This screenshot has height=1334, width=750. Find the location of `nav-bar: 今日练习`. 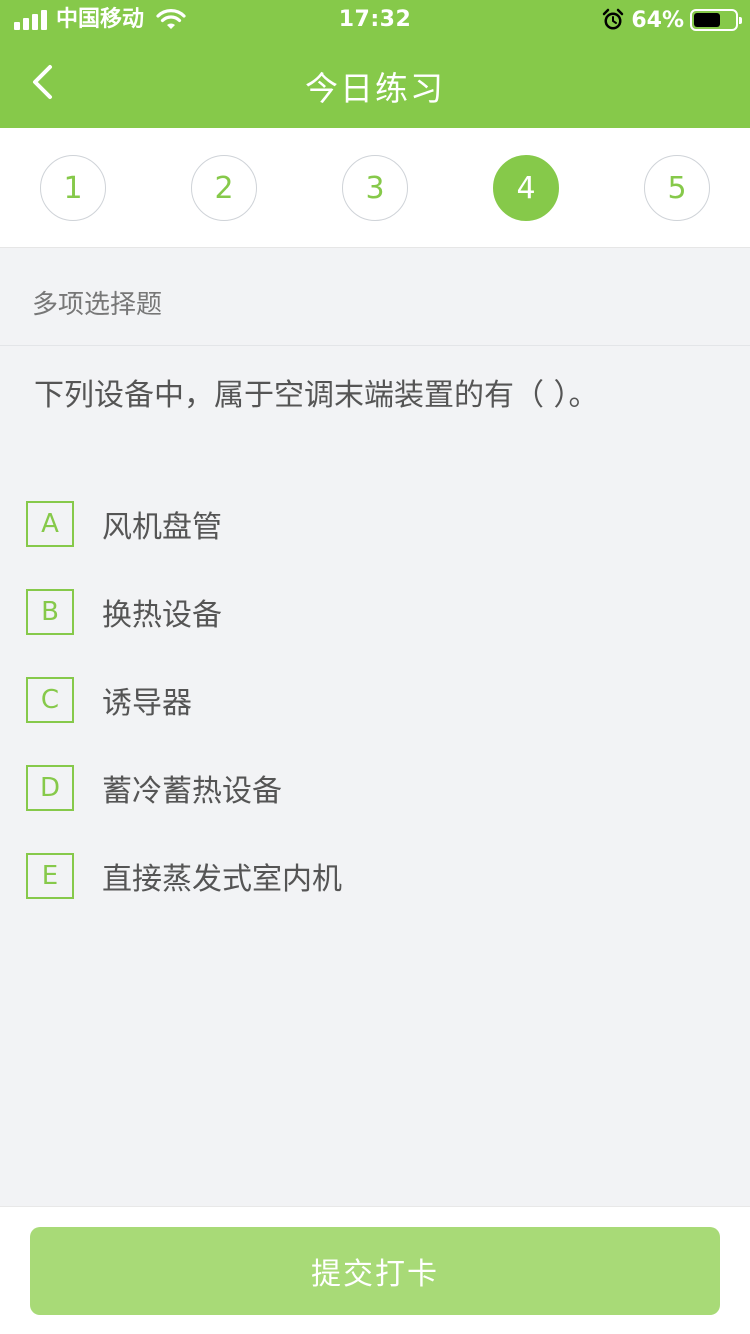

nav-bar: 今日练习 is located at coordinates (375, 84).